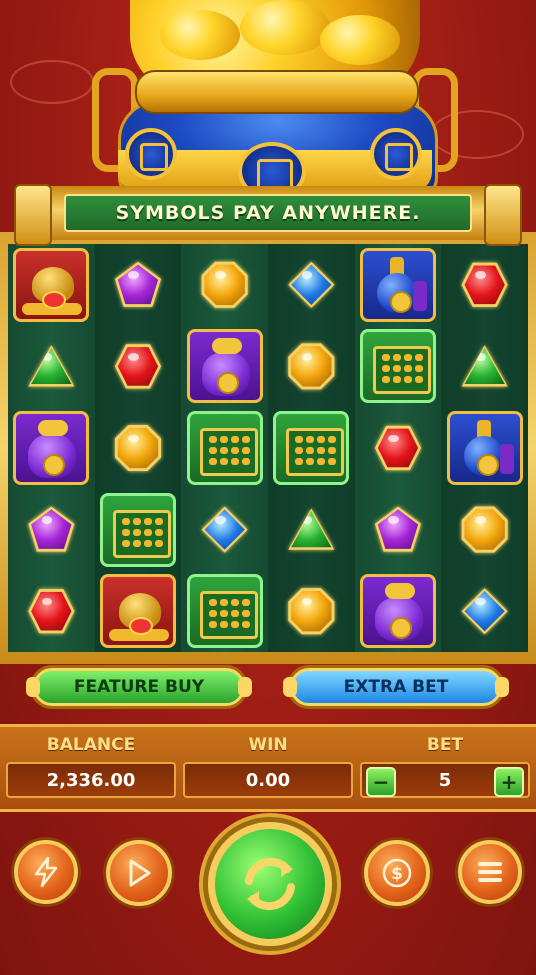 This screenshot has height=975, width=536. What do you see at coordinates (445, 745) in the screenshot?
I see `bet-label: BET` at bounding box center [445, 745].